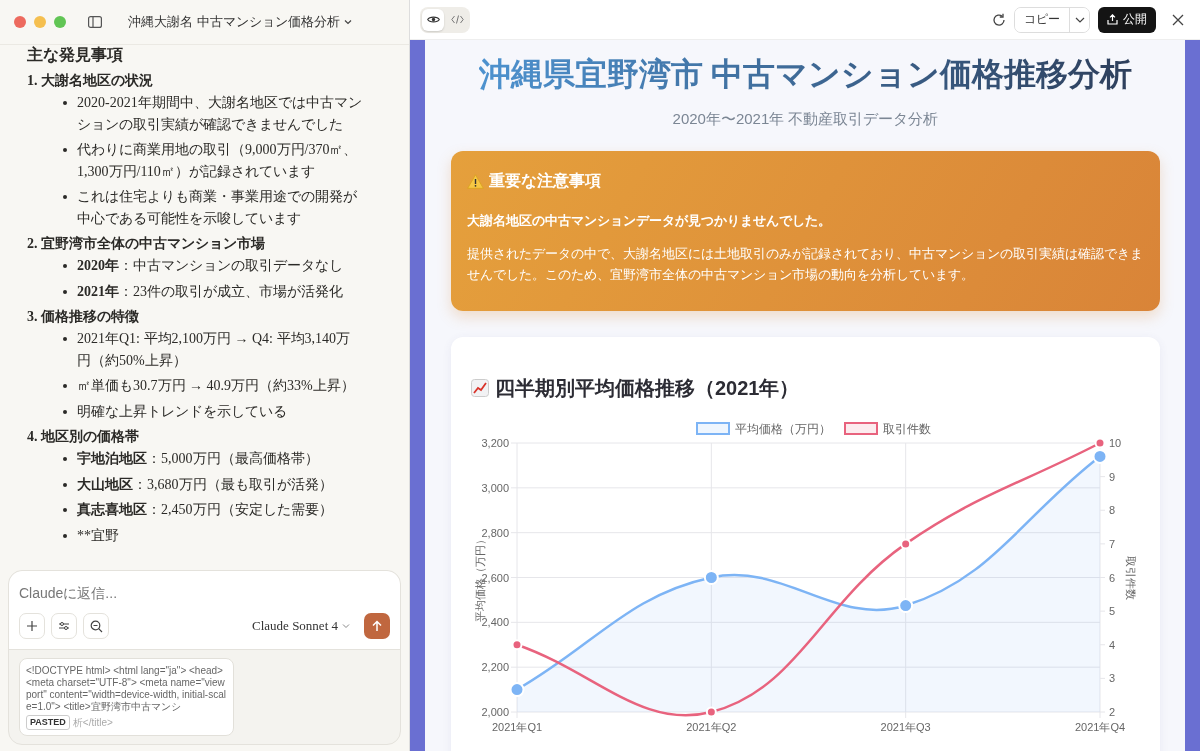 This screenshot has width=1200, height=751. What do you see at coordinates (198, 459) in the screenshot?
I see `list-item: 宇地泊地区：5,000万円（最高価格帯）` at bounding box center [198, 459].